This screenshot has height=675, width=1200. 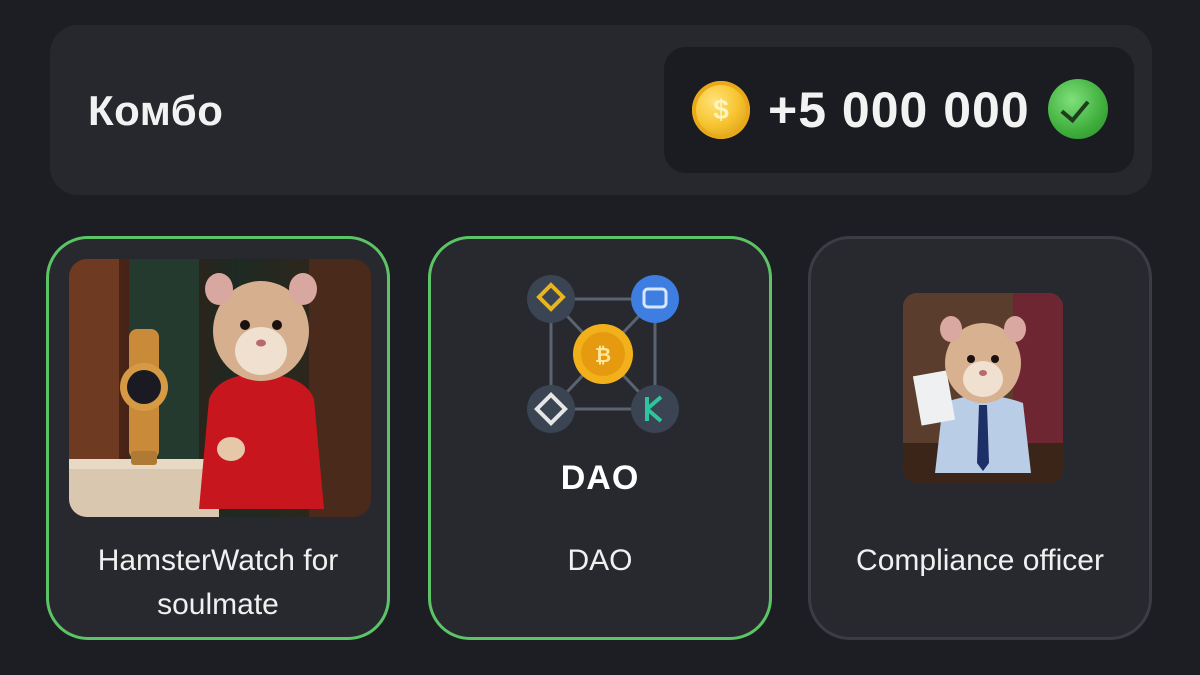 What do you see at coordinates (600, 478) in the screenshot?
I see `dao-image-text: DAO` at bounding box center [600, 478].